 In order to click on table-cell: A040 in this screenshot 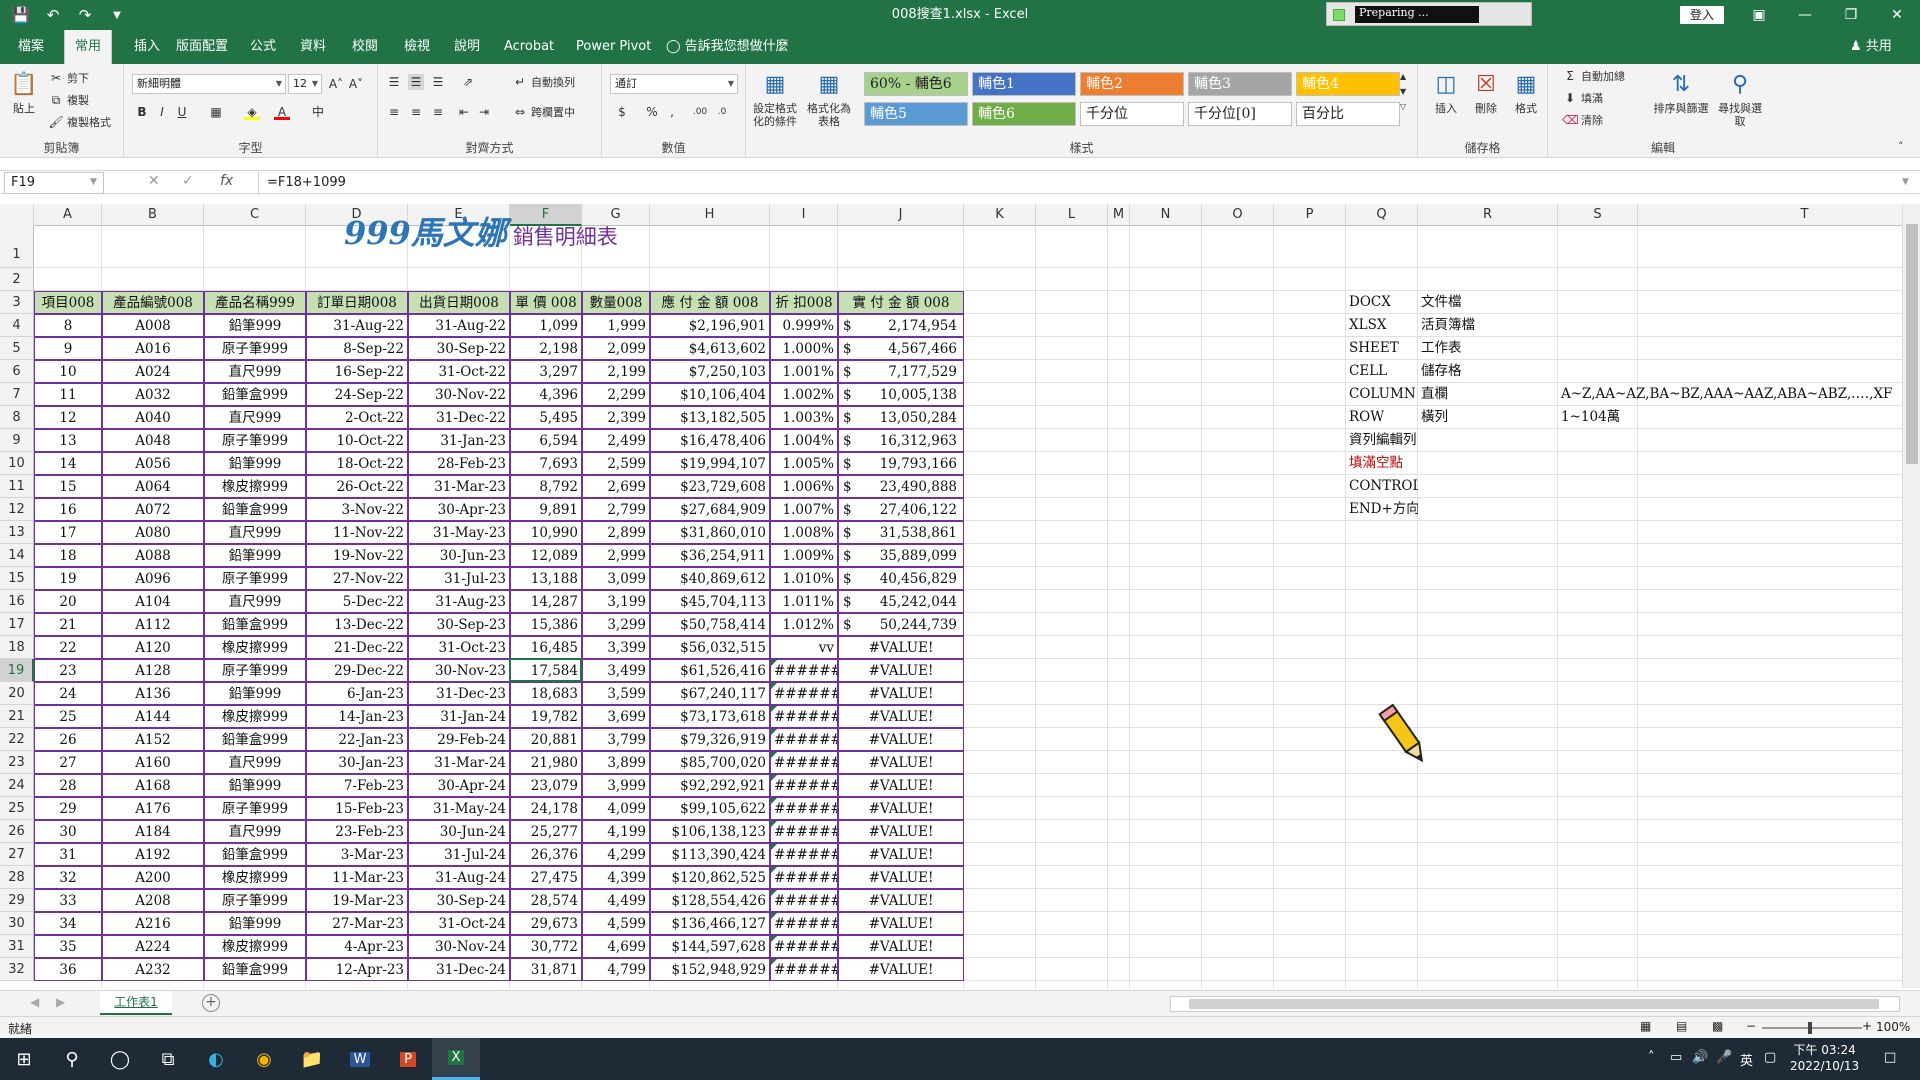, I will do `click(153, 417)`.